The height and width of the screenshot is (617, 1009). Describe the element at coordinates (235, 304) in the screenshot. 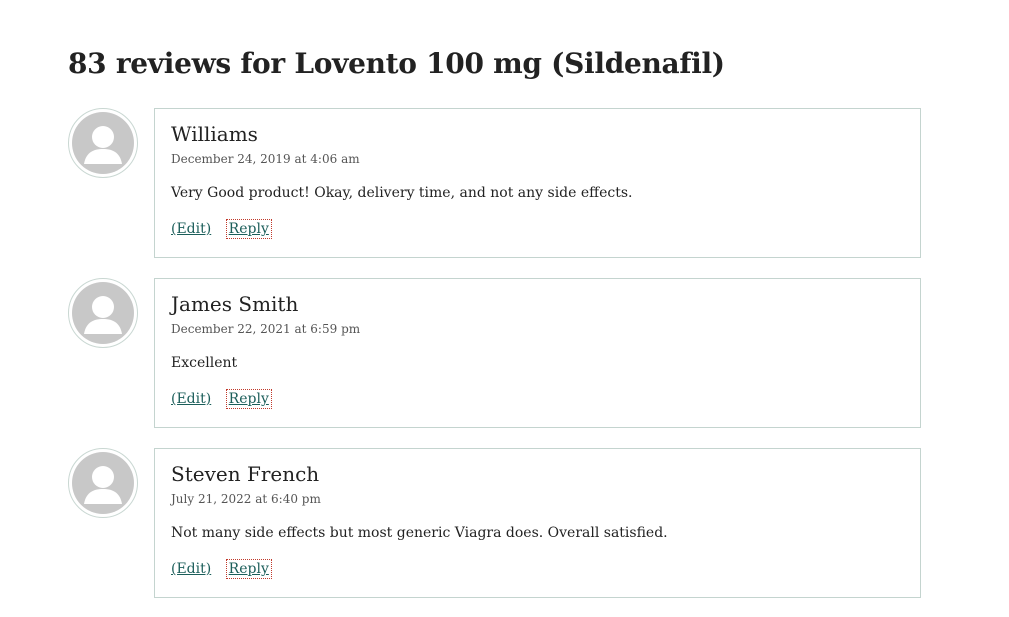

I see `review-author: James Smith` at that location.